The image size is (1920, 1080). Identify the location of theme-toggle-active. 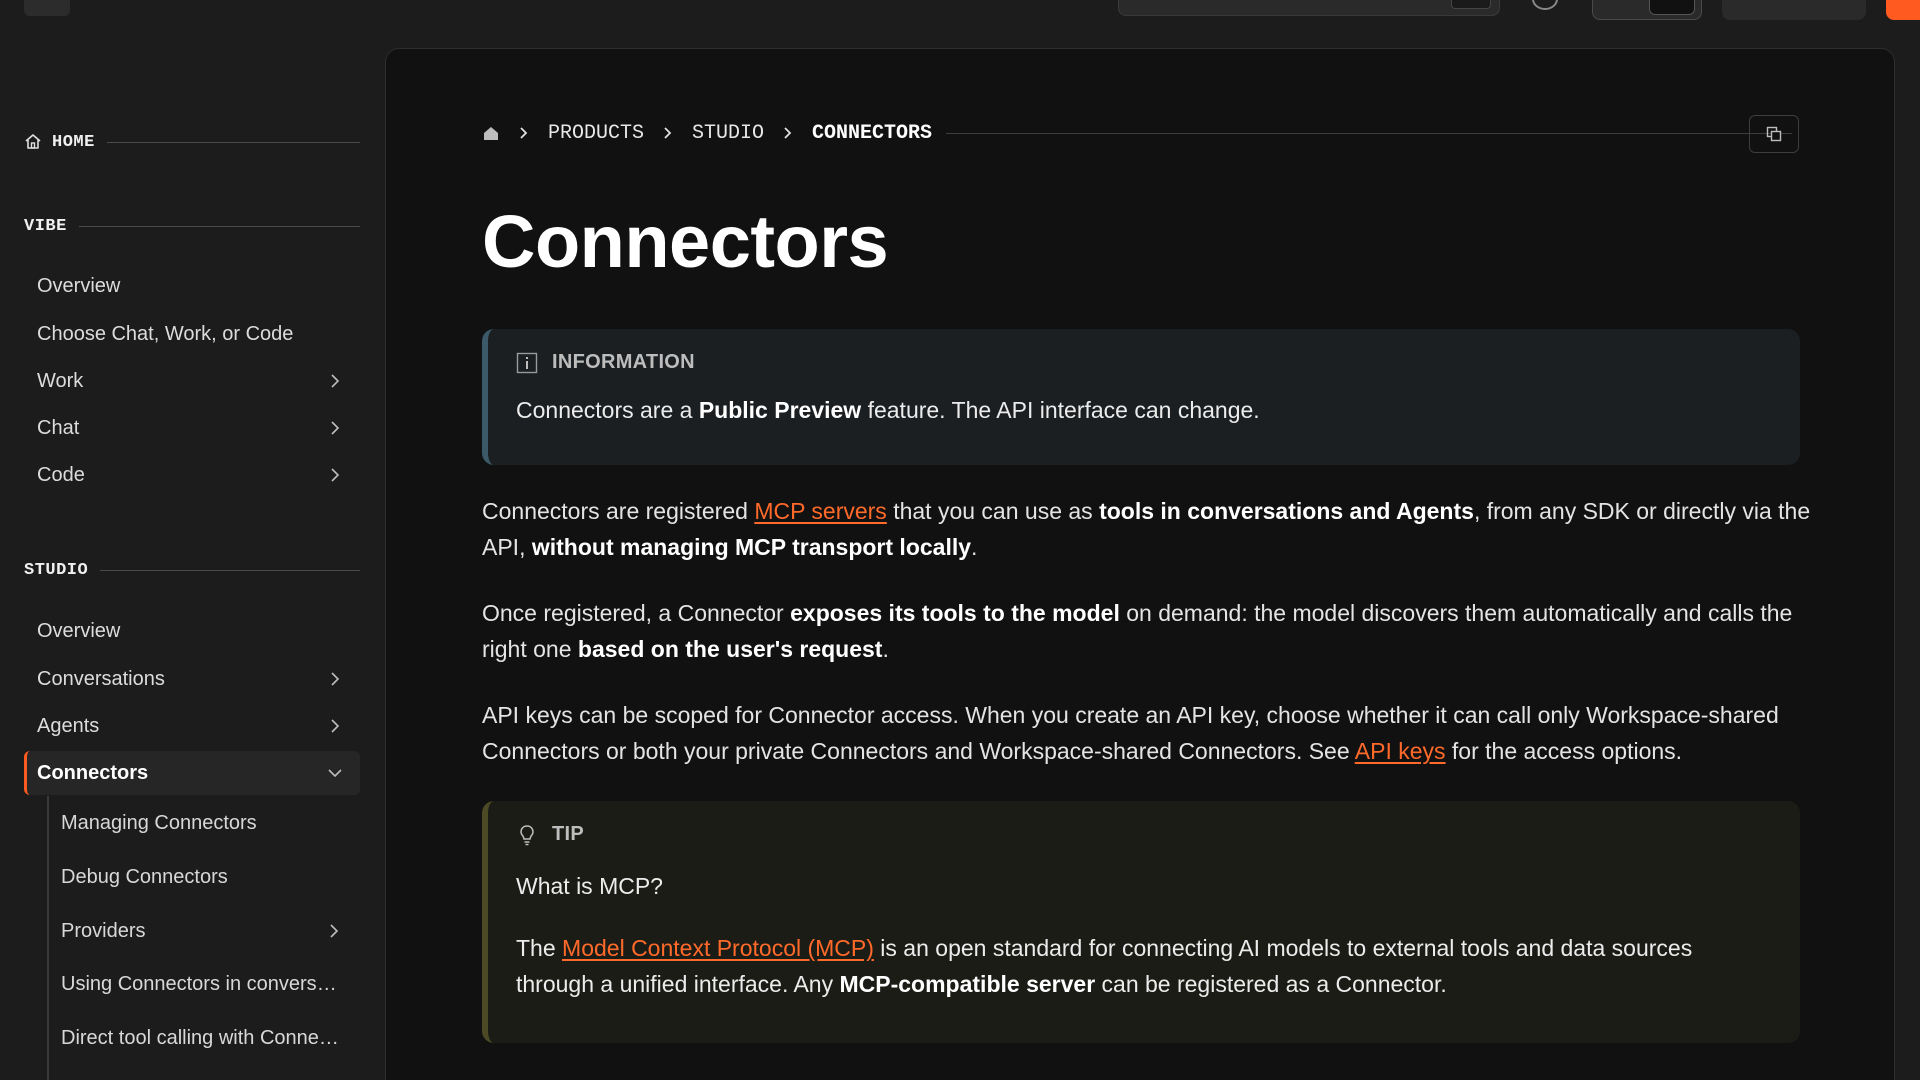
(1672, 7).